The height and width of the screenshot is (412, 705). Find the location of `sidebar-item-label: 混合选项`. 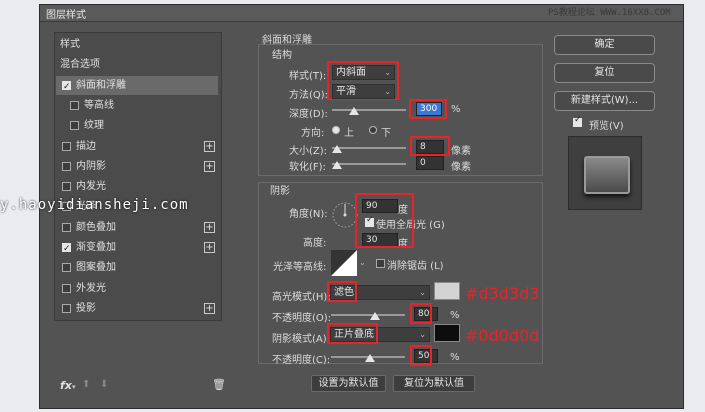

sidebar-item-label: 混合选项 is located at coordinates (80, 64).